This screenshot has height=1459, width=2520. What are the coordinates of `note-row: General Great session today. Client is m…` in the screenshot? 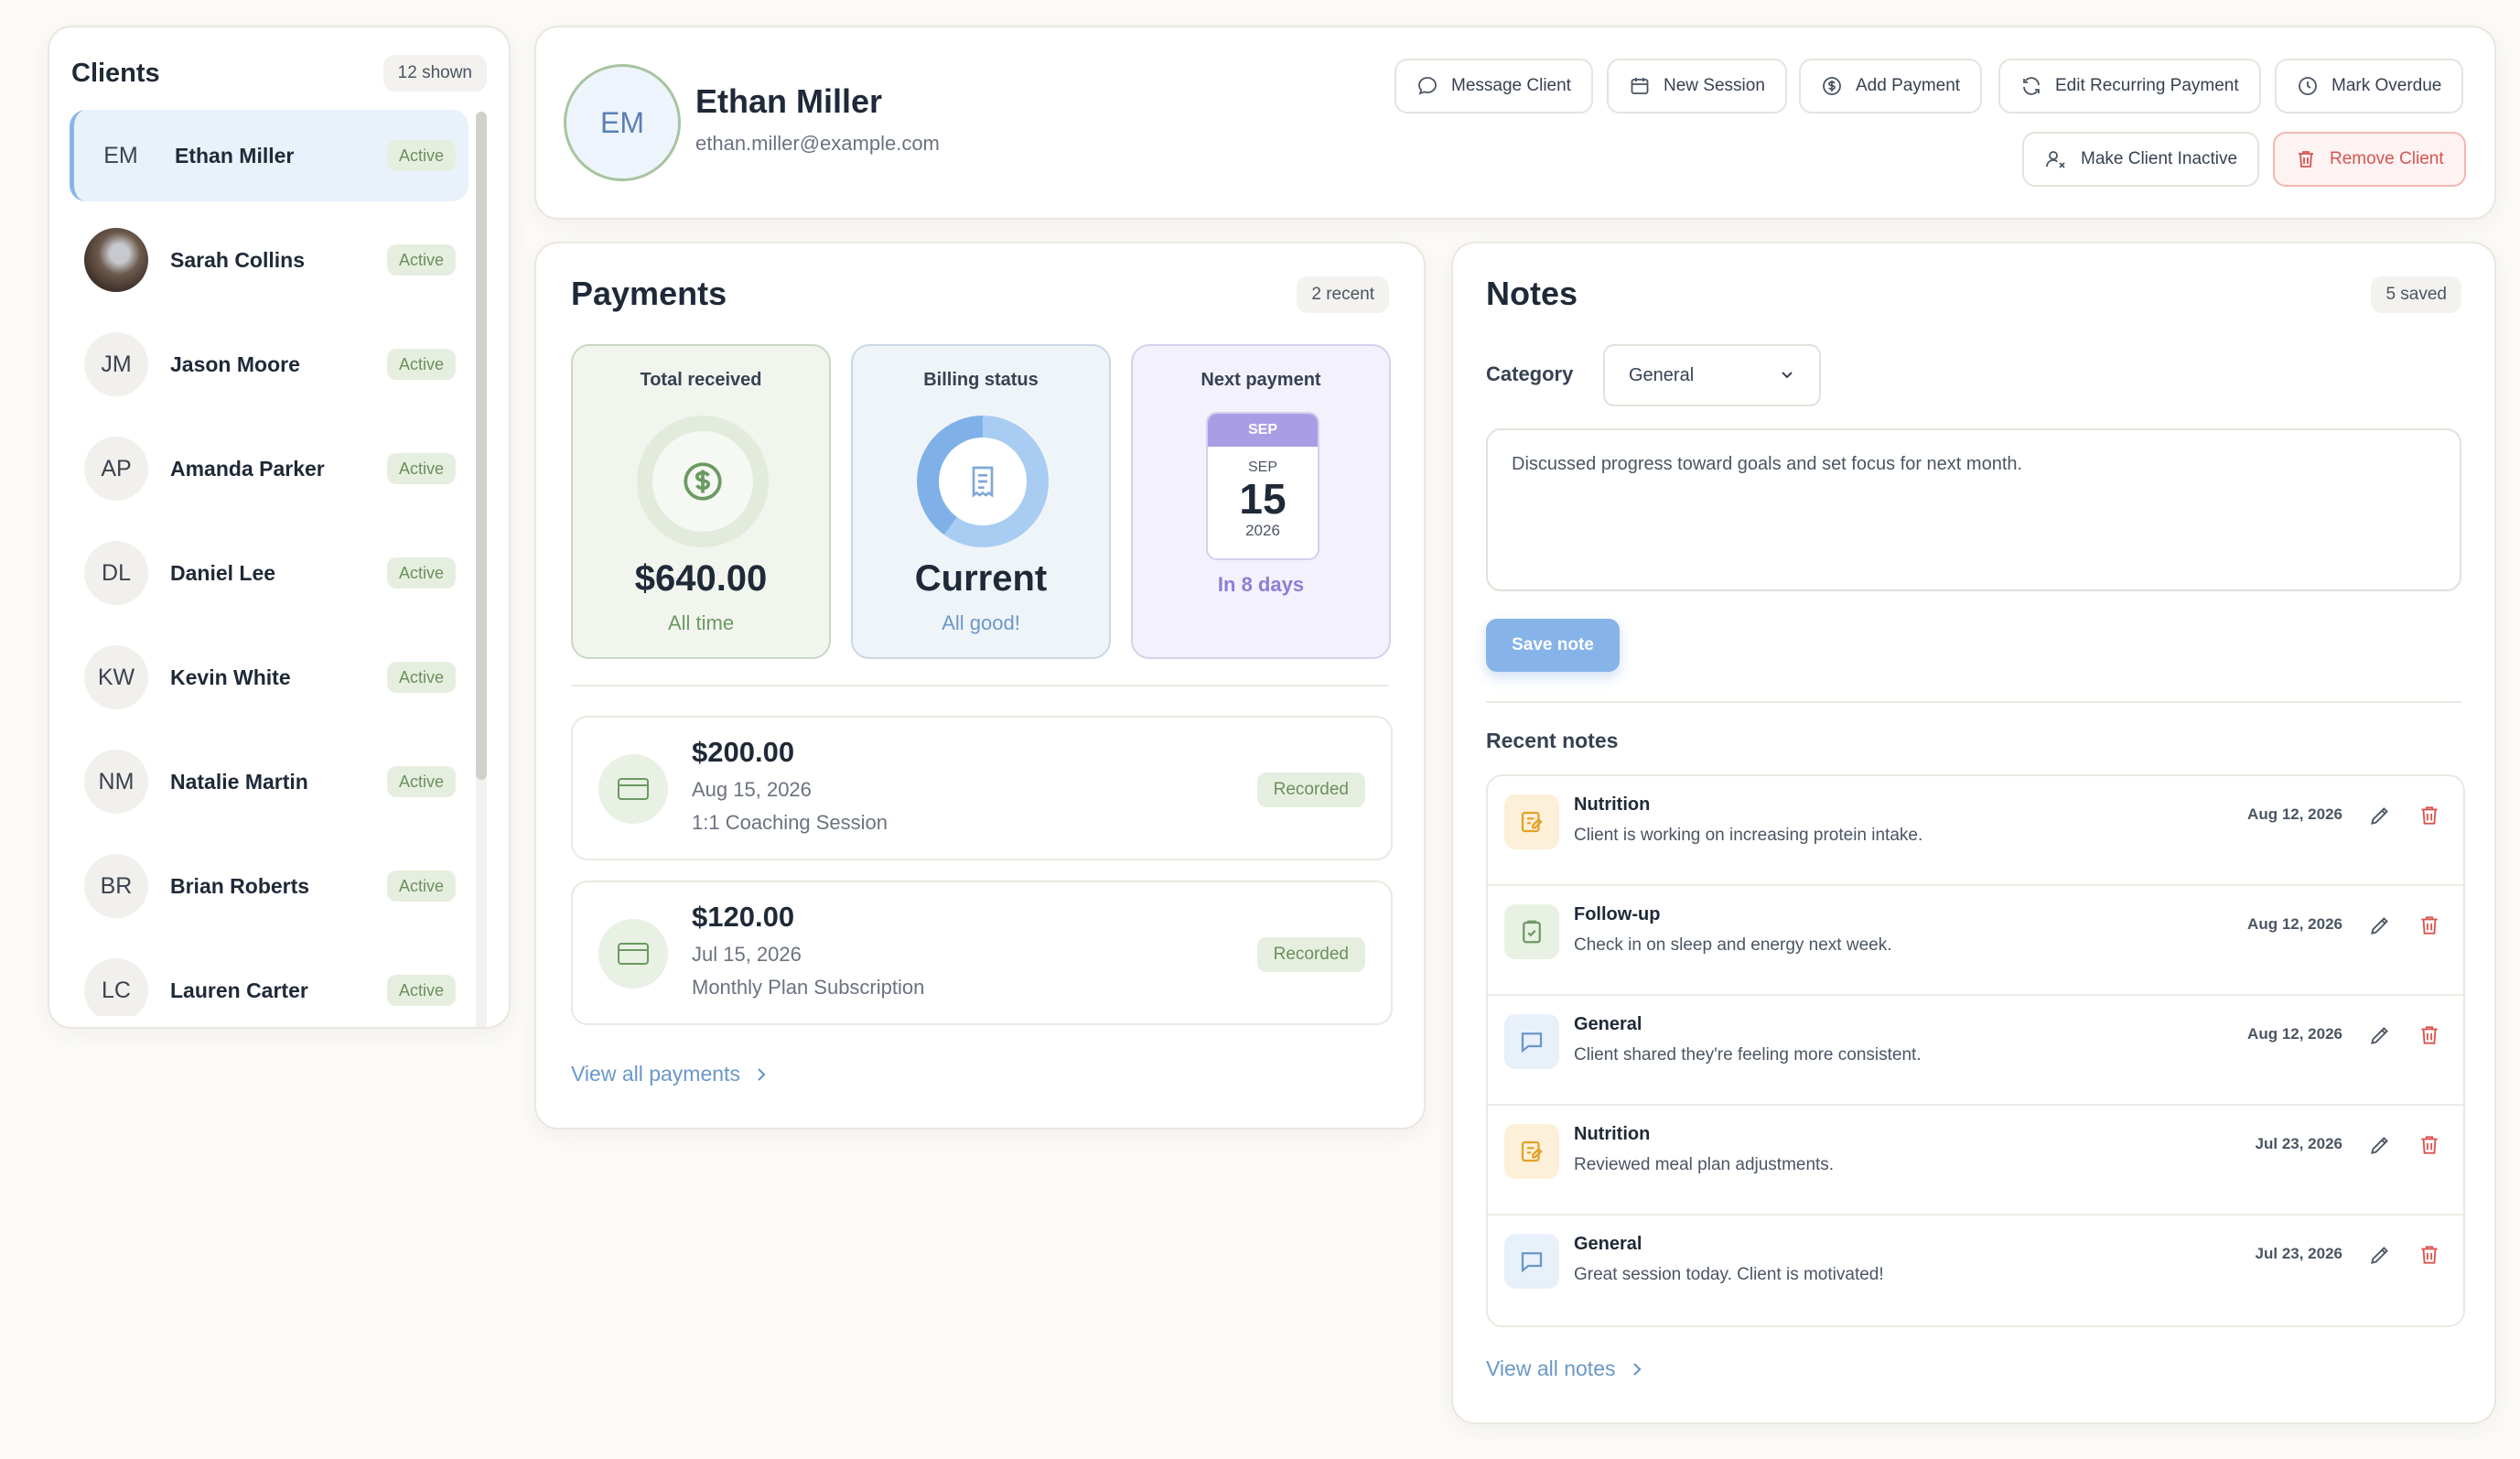 It's located at (1975, 1270).